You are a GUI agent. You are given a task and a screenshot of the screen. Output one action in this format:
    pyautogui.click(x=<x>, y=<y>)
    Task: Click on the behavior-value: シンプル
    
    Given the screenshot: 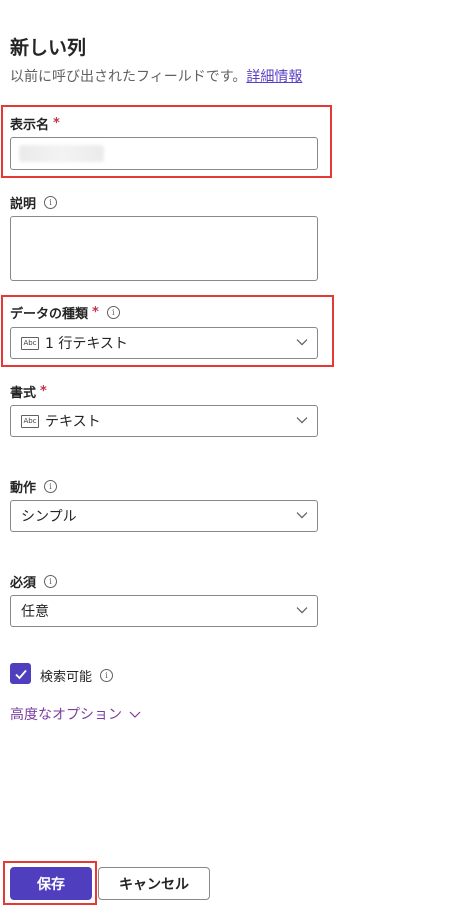 What is the action you would take?
    pyautogui.click(x=49, y=517)
    